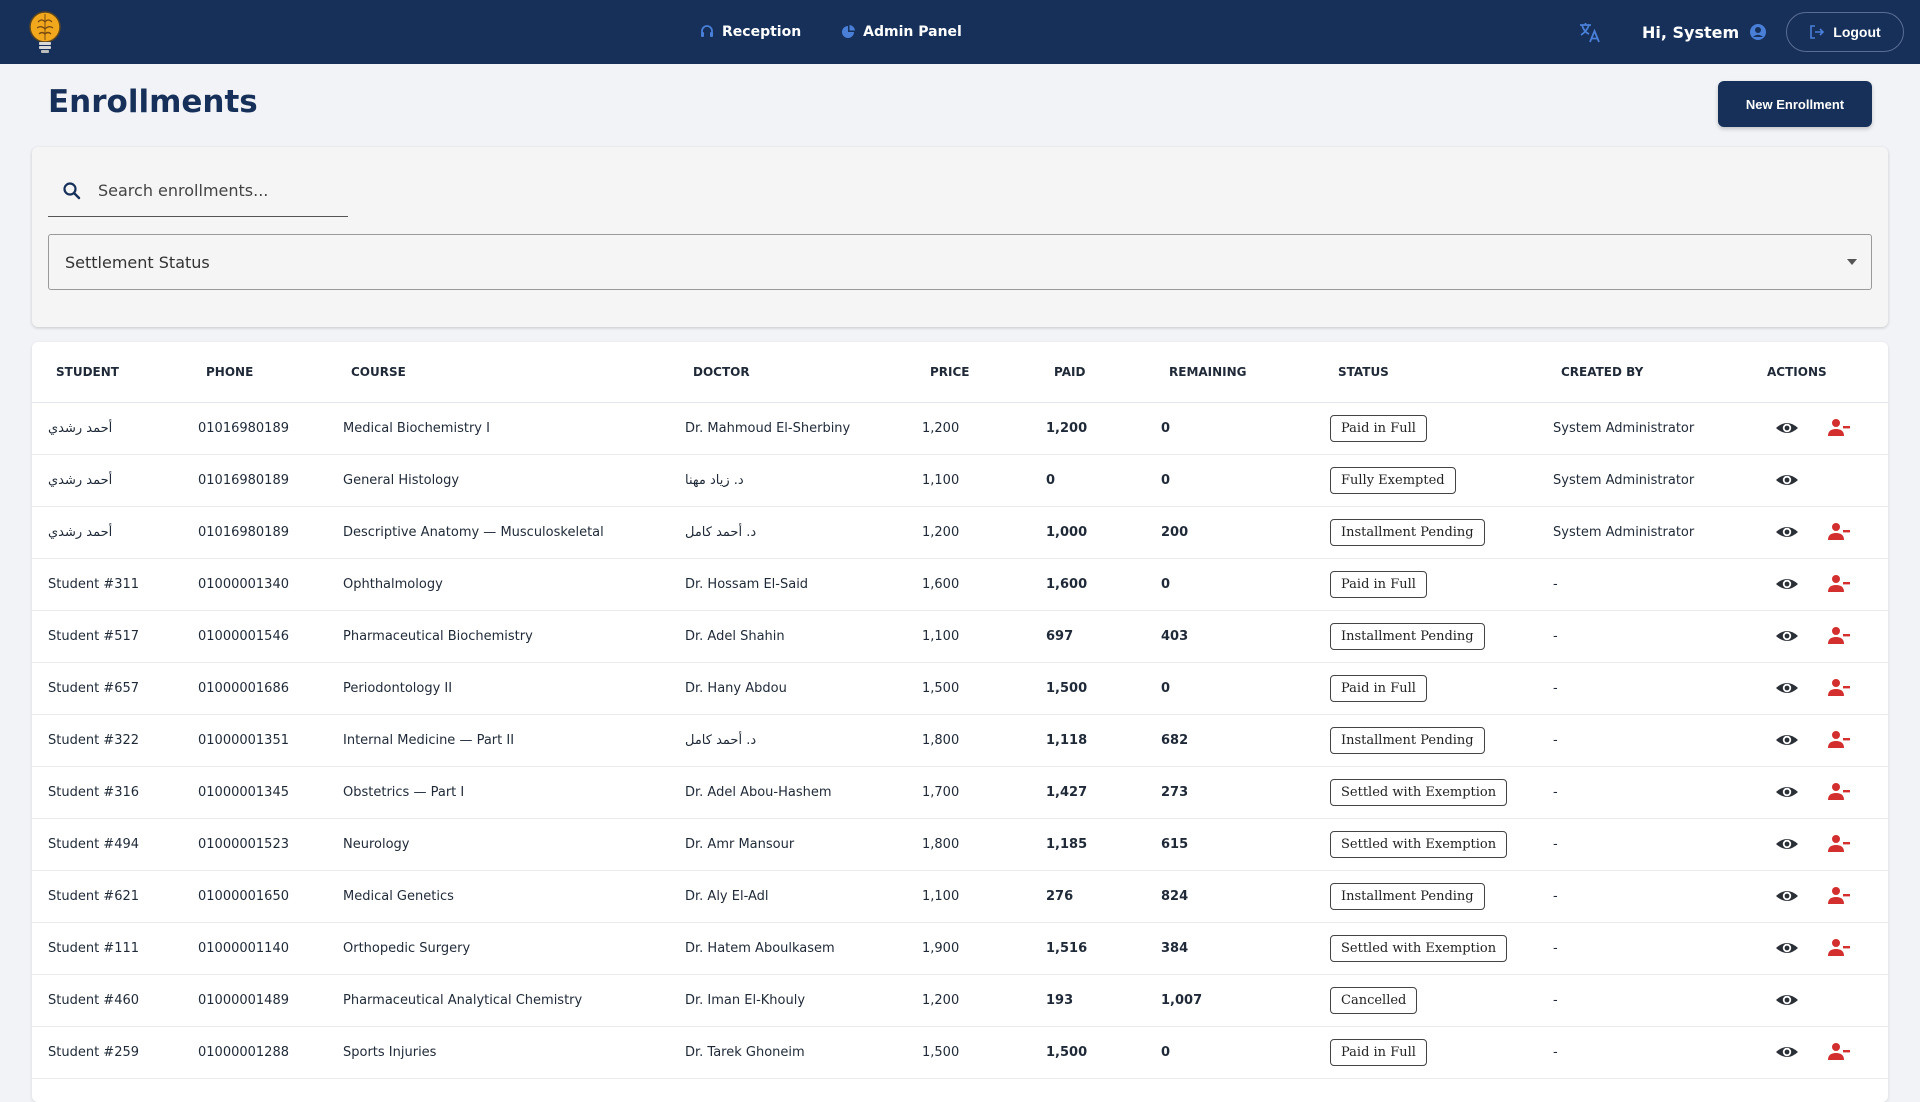 This screenshot has width=1920, height=1102. Describe the element at coordinates (498, 792) in the screenshot. I see `cell-course: Obstetrics — Part I` at that location.